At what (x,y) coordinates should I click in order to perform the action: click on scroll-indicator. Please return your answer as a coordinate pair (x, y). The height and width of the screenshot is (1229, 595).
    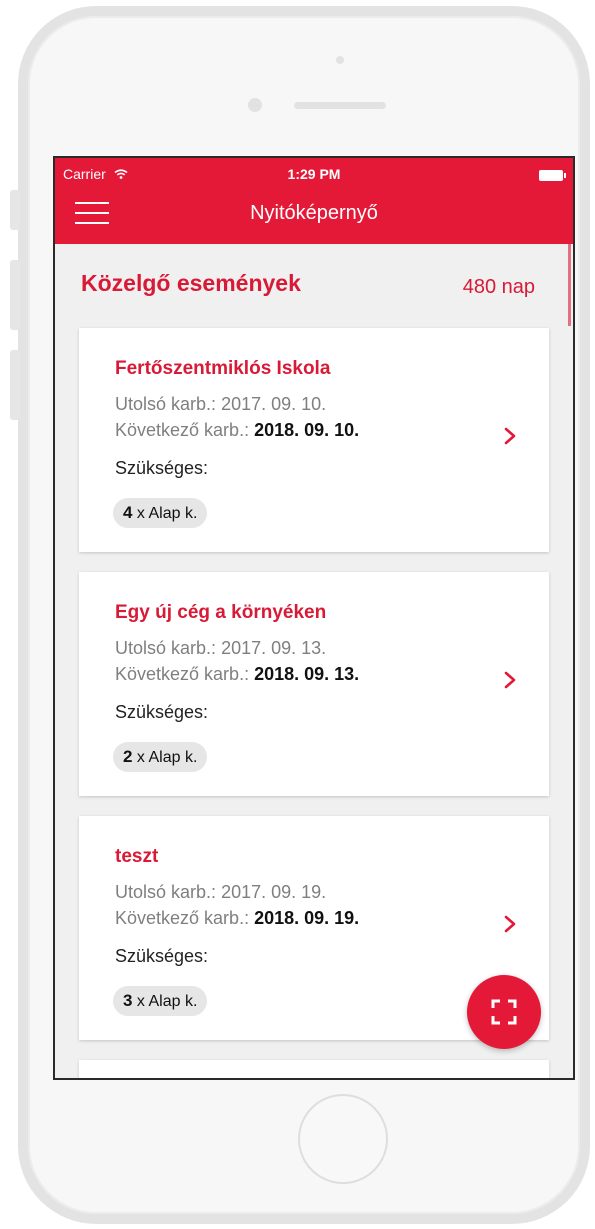
    Looking at the image, I should click on (569, 285).